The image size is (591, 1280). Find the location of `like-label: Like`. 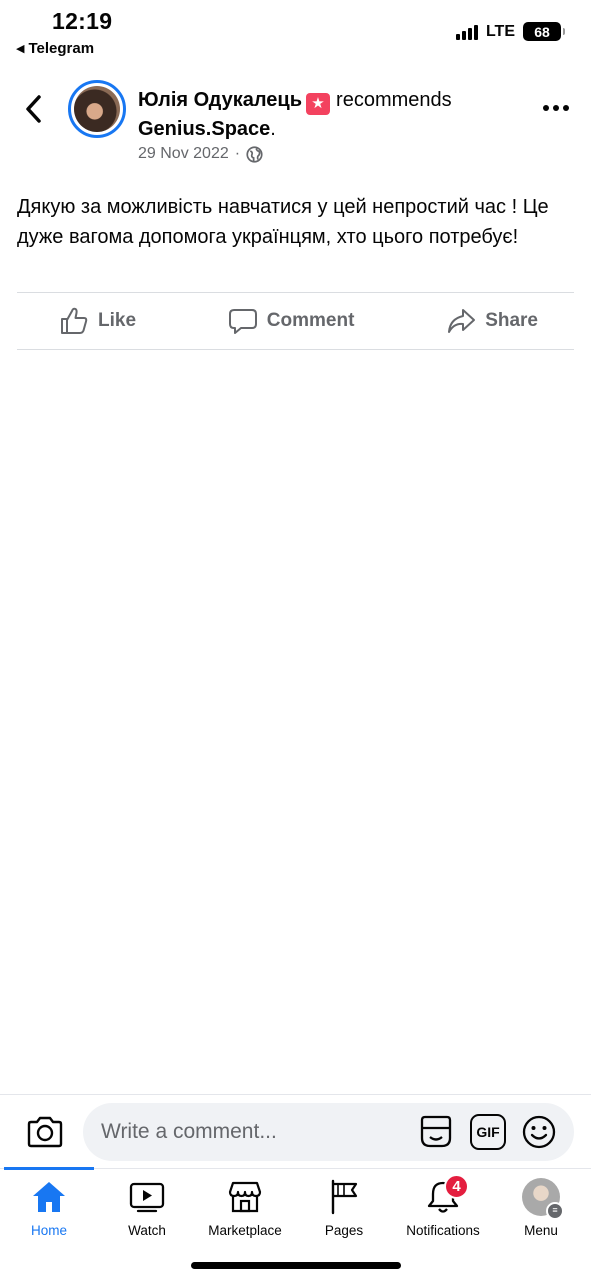

like-label: Like is located at coordinates (117, 320).